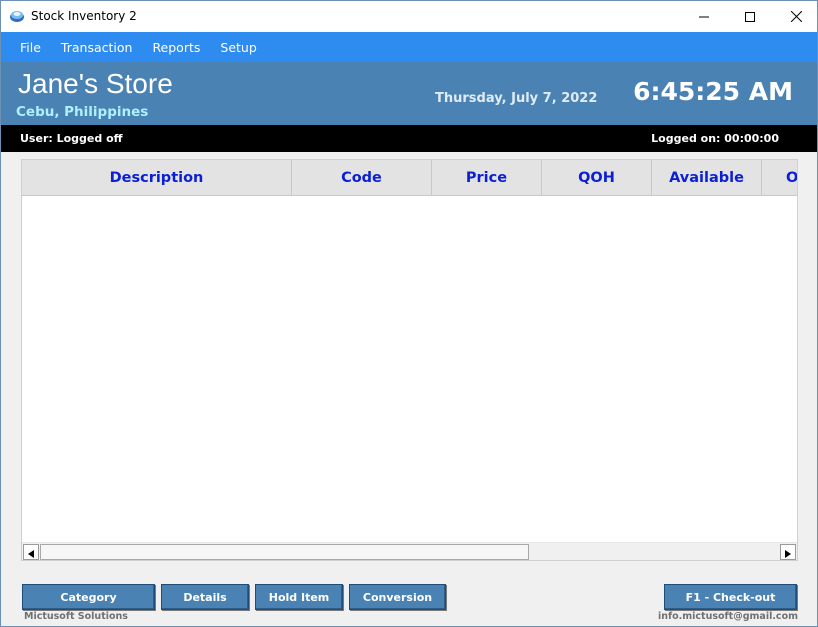 This screenshot has width=818, height=627. Describe the element at coordinates (82, 112) in the screenshot. I see `store-location: Cebu, Philippines` at that location.